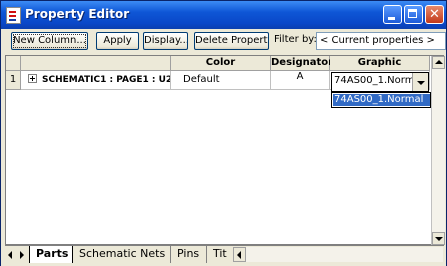  I want to click on tab-scroll-left-icon, so click(11, 255).